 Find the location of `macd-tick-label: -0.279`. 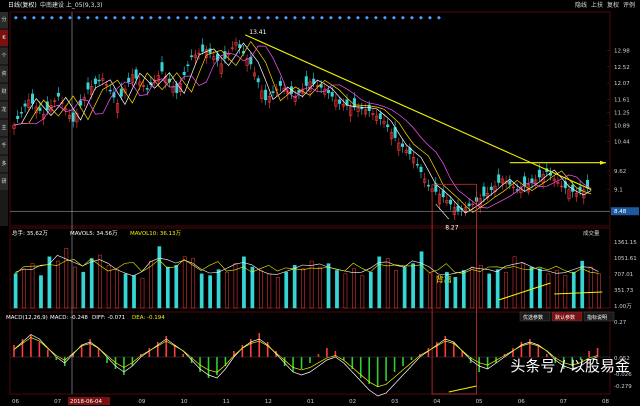

macd-tick-label: -0.279 is located at coordinates (623, 387).